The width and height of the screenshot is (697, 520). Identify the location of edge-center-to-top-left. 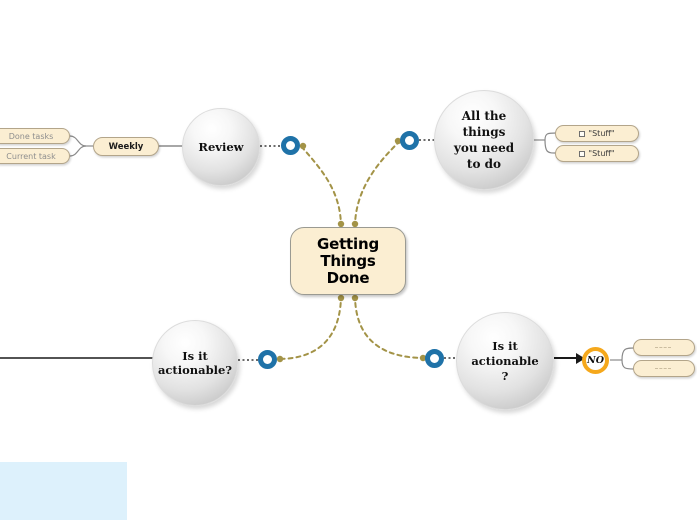
(321, 186).